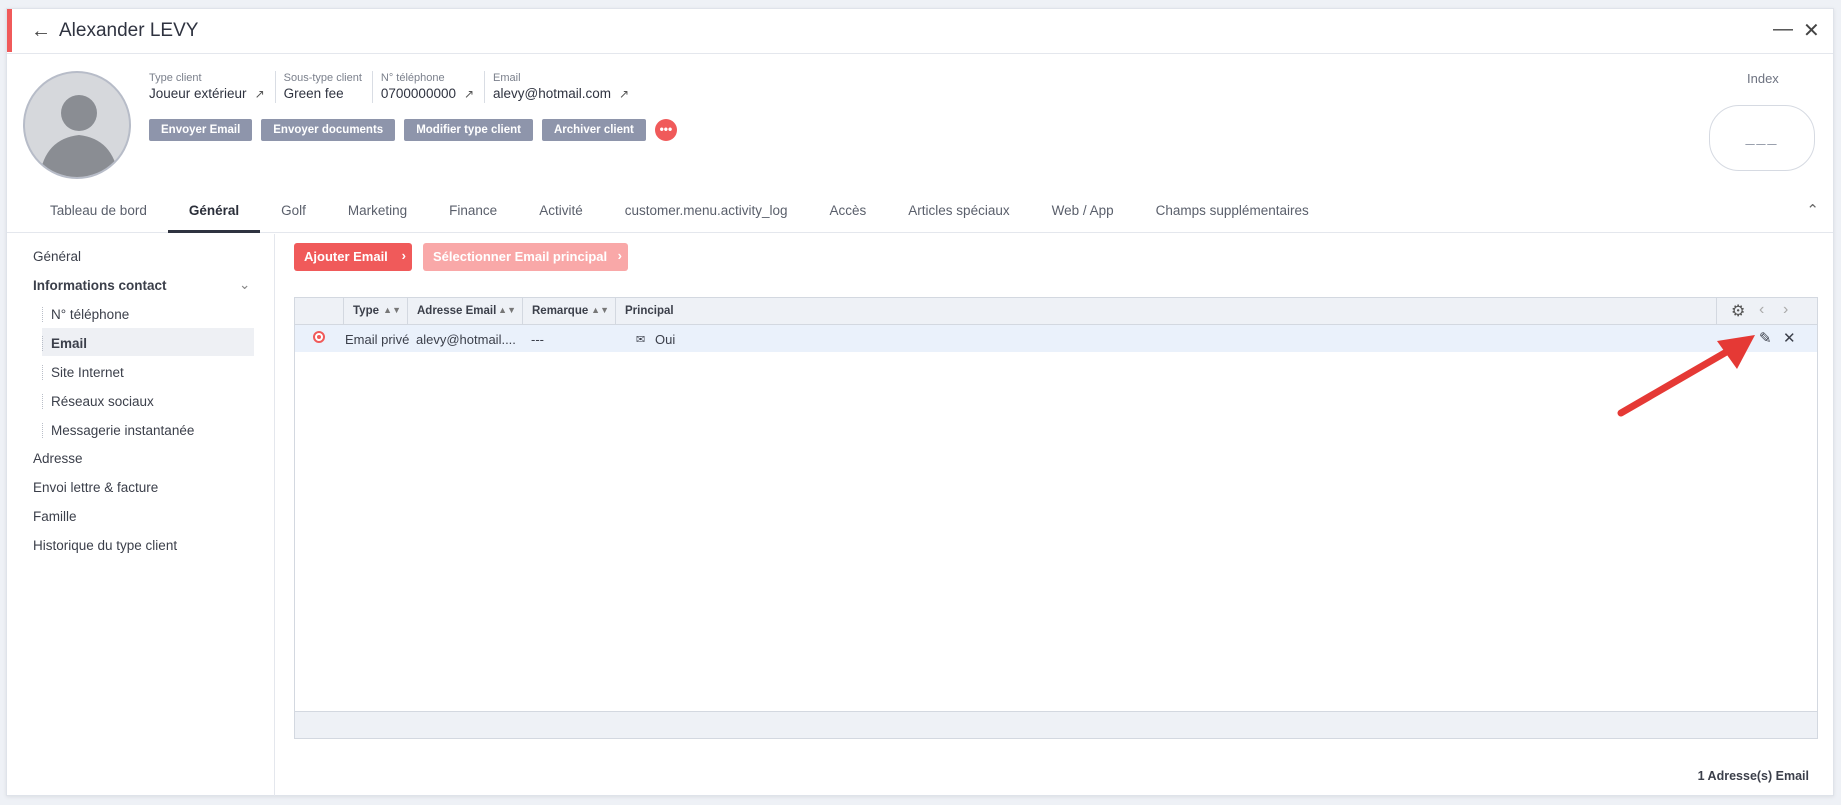 This screenshot has width=1841, height=805. I want to click on tab-dashboard: Tableau de bord, so click(98, 210).